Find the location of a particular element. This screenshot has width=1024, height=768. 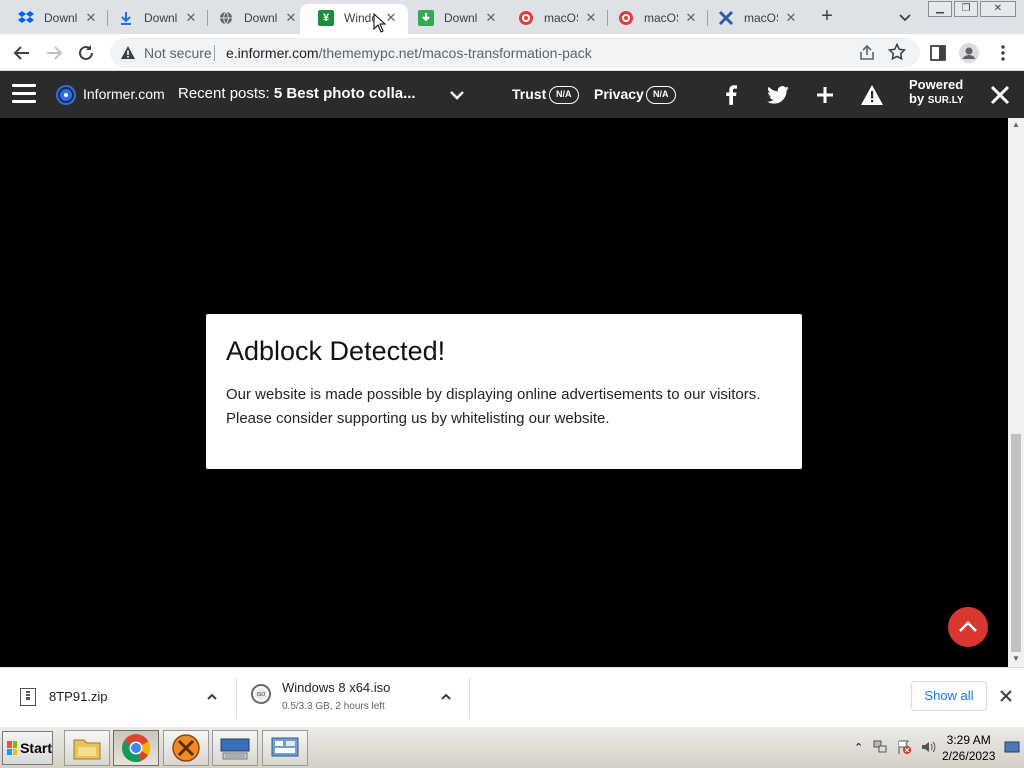

tab-3: Downl ✕ is located at coordinates (248, 19).